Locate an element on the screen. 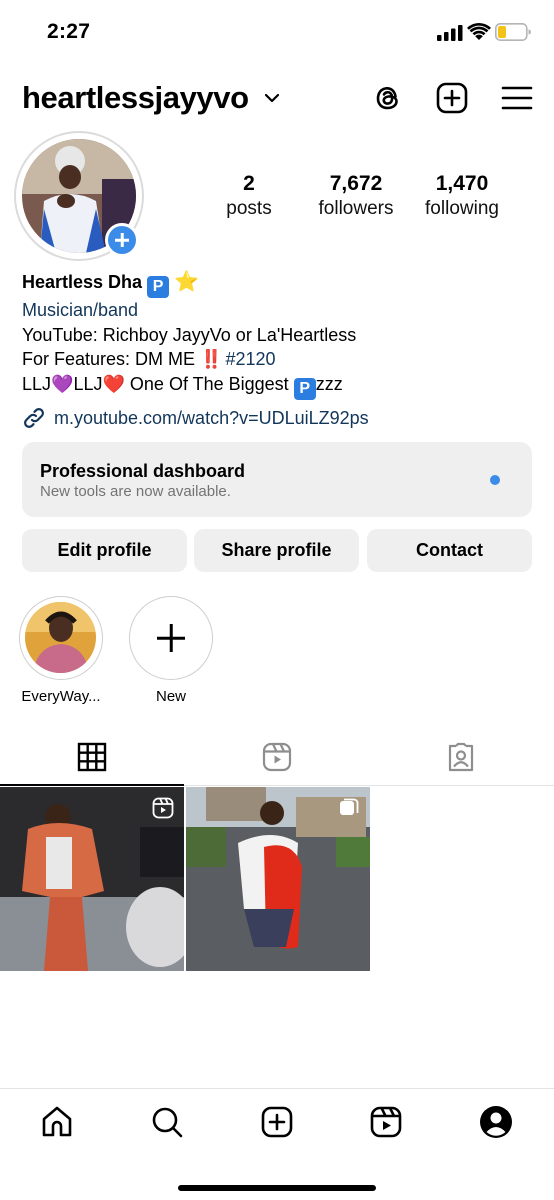 This screenshot has width=554, height=1200. new-indicator-dot is located at coordinates (495, 480).